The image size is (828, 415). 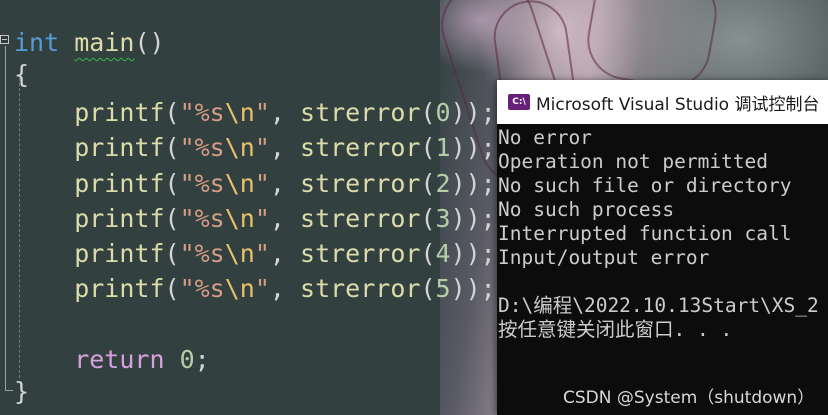 I want to click on fold-guide-line, so click(x=5, y=218).